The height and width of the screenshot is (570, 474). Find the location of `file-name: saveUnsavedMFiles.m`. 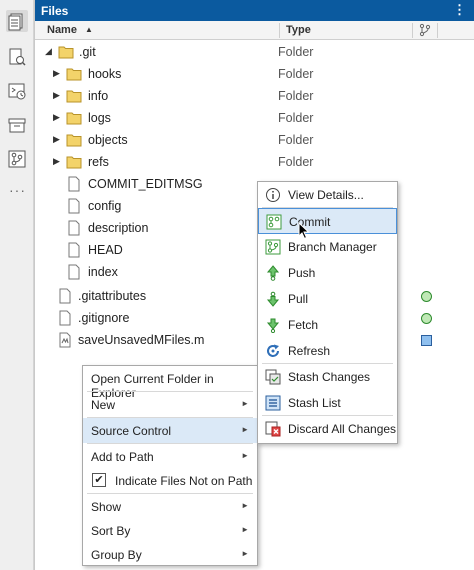

file-name: saveUnsavedMFiles.m is located at coordinates (141, 340).